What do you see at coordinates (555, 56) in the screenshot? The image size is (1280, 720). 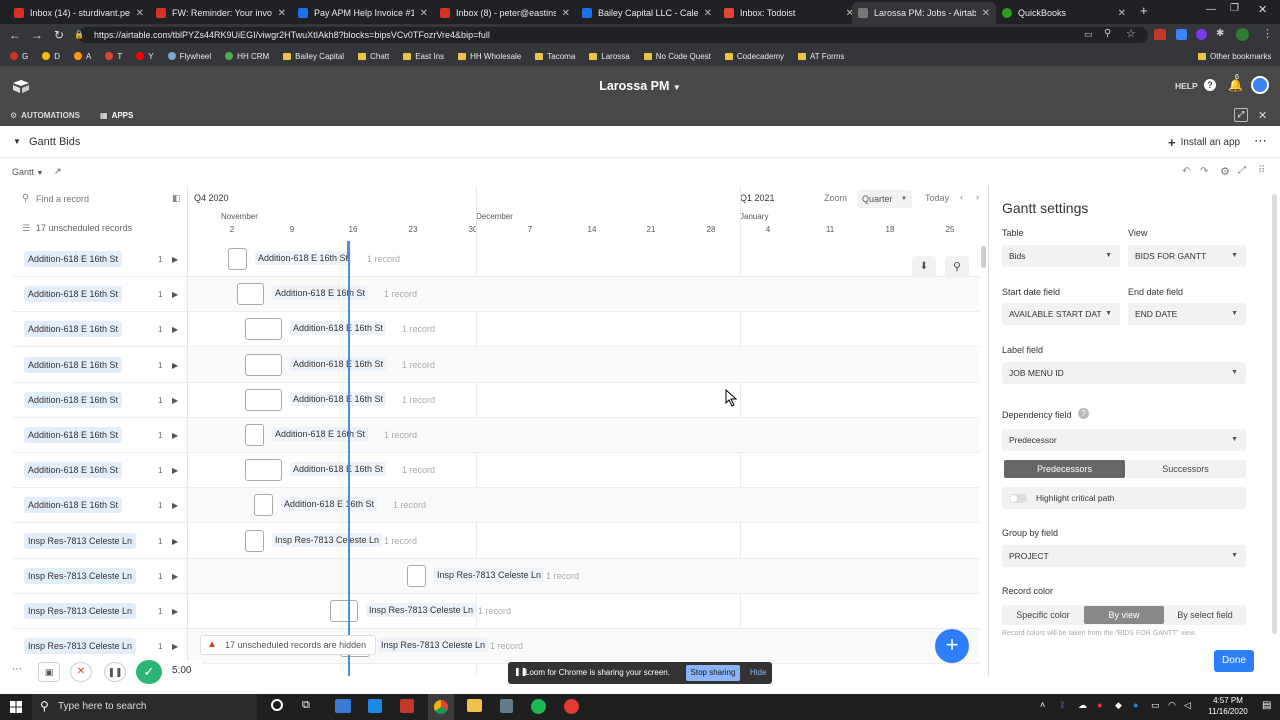 I see `bookmark-folder: Tacoma` at bounding box center [555, 56].